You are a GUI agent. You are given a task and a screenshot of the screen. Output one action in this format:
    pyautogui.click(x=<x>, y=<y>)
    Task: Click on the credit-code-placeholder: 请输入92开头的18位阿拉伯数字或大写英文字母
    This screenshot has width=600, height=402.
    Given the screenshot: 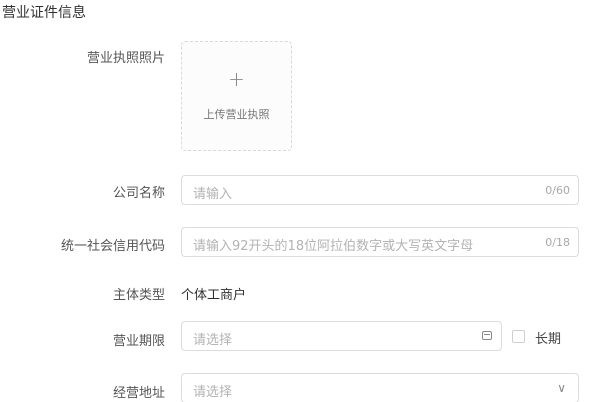 What is the action you would take?
    pyautogui.click(x=333, y=246)
    